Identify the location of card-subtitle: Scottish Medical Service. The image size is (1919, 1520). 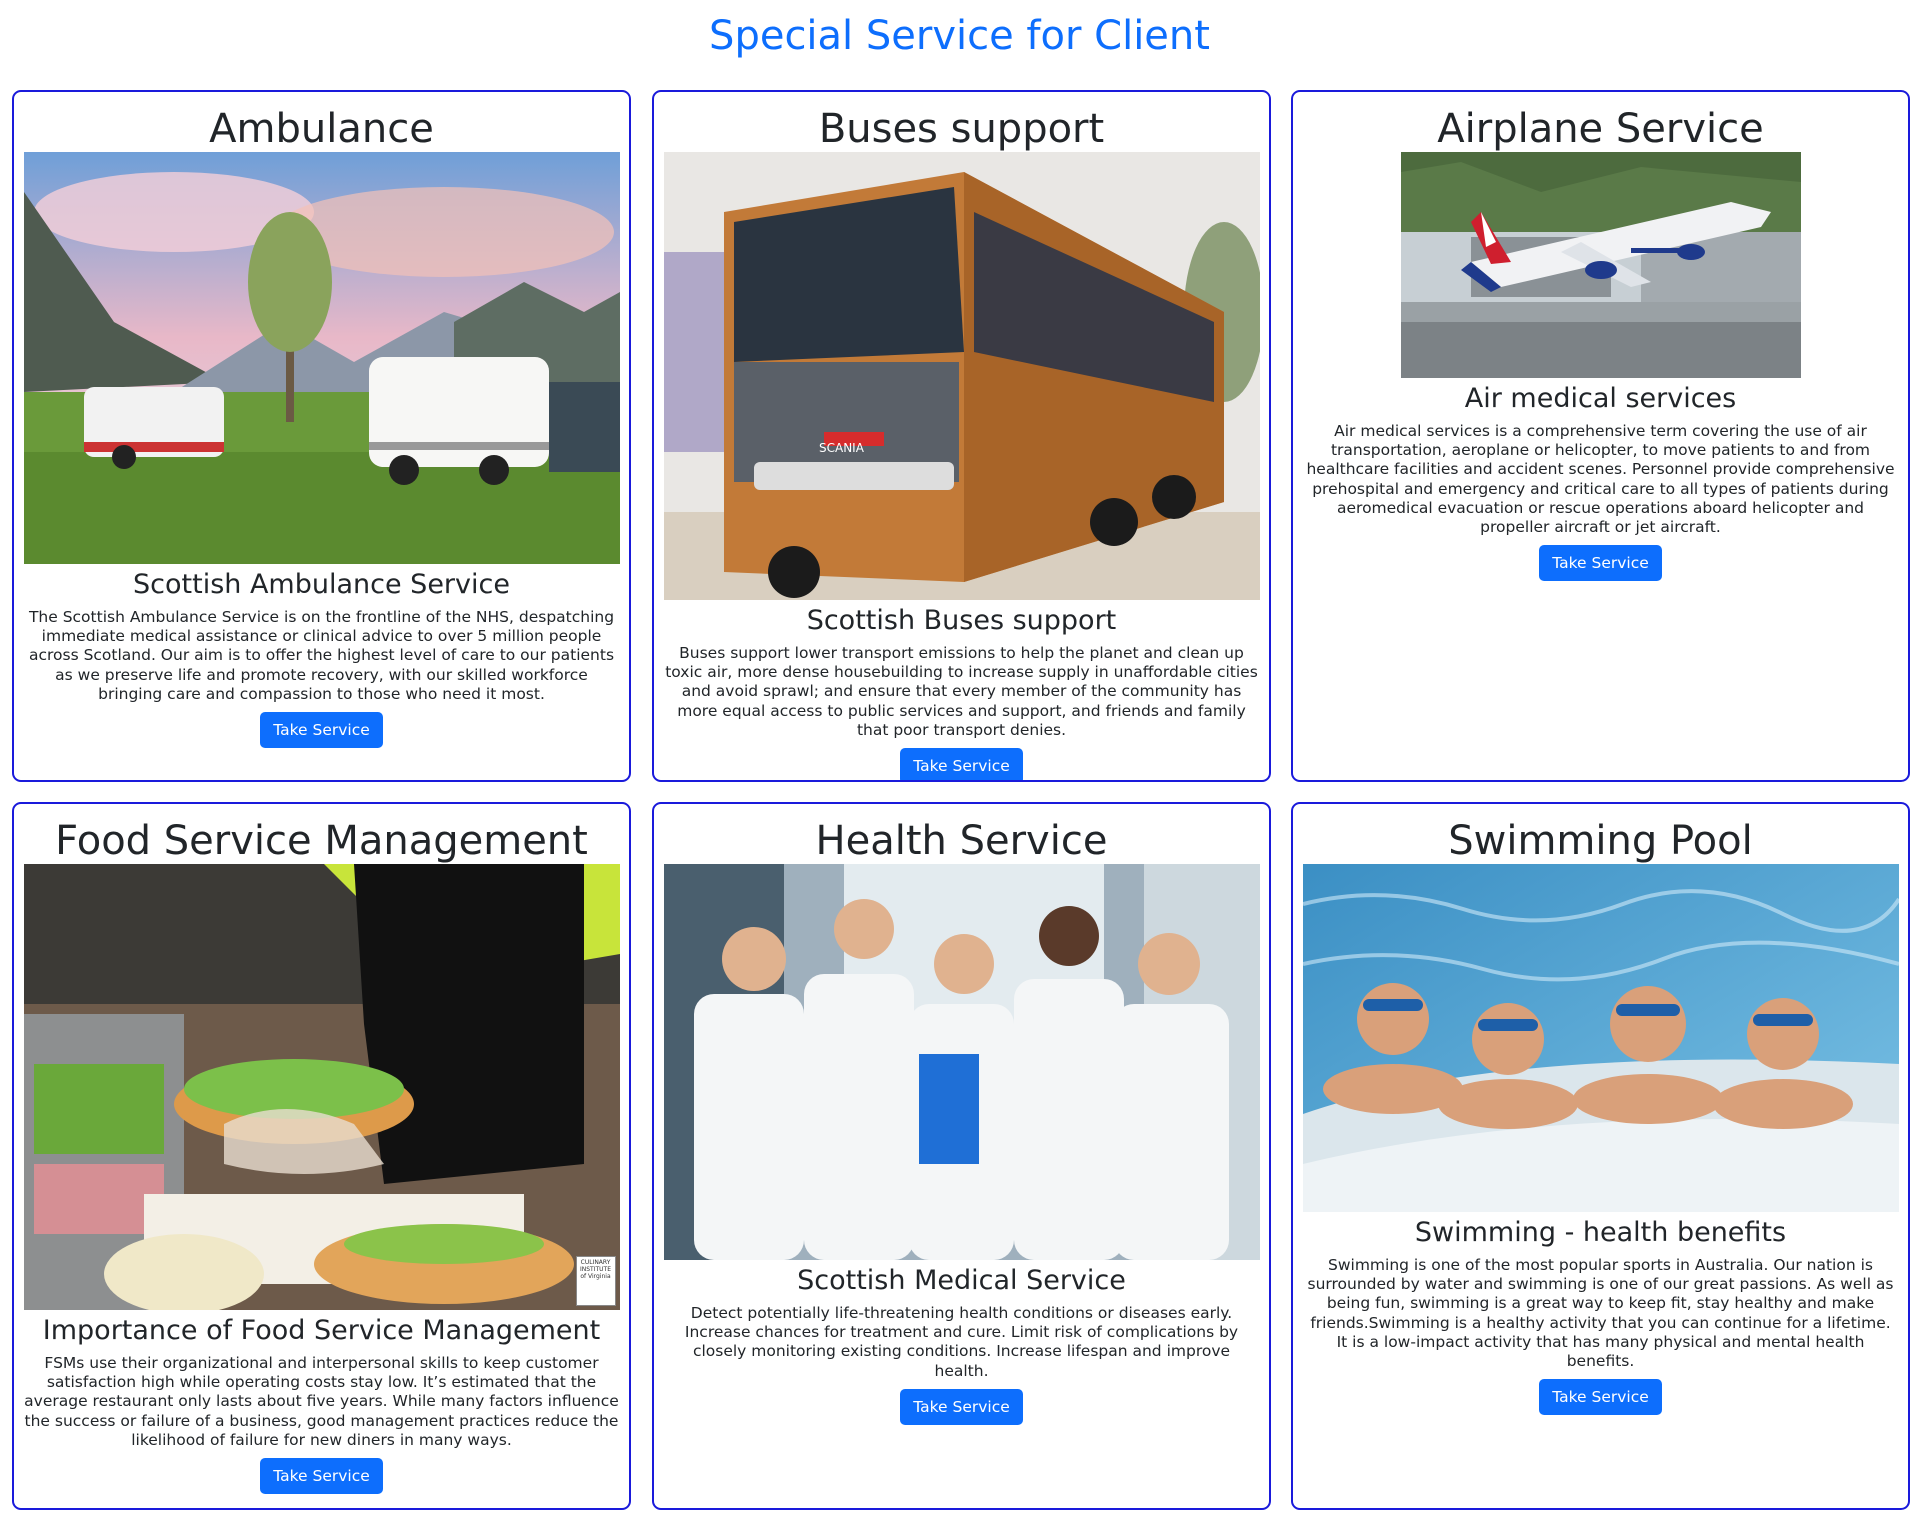
(961, 1280).